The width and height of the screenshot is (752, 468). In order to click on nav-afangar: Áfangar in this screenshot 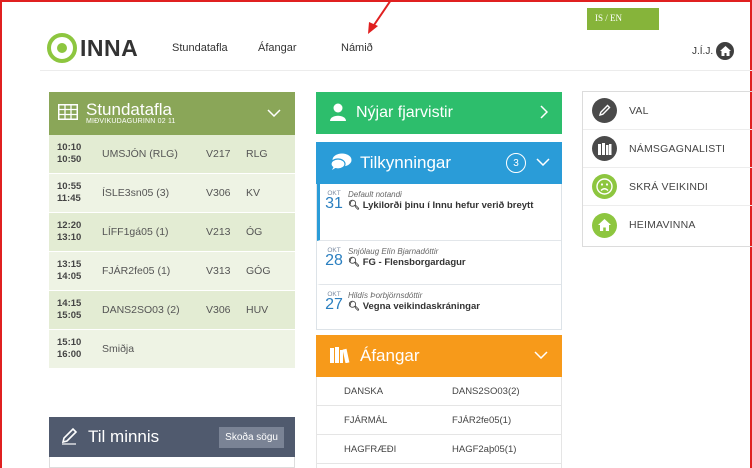, I will do `click(277, 48)`.